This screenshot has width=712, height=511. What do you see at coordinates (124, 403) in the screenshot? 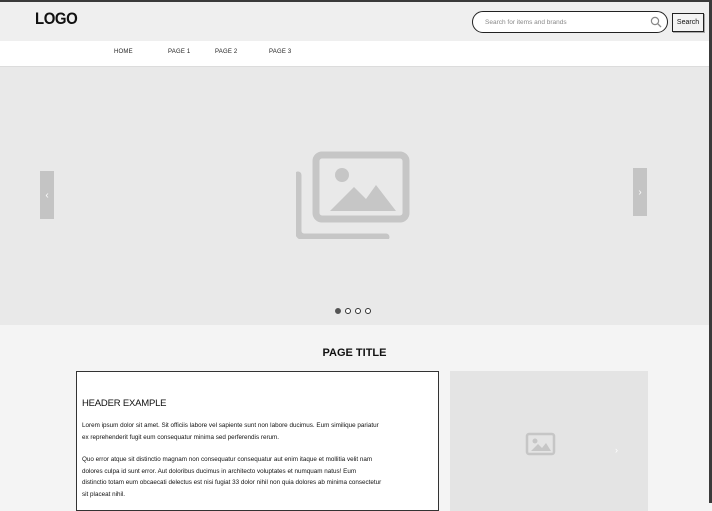
I see `card-header: HEADER EXAMPLE` at bounding box center [124, 403].